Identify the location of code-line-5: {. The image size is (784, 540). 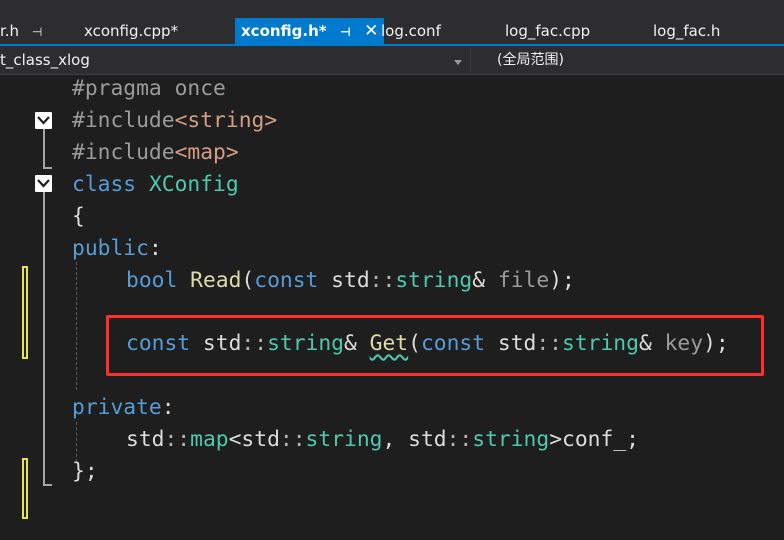
(78, 217).